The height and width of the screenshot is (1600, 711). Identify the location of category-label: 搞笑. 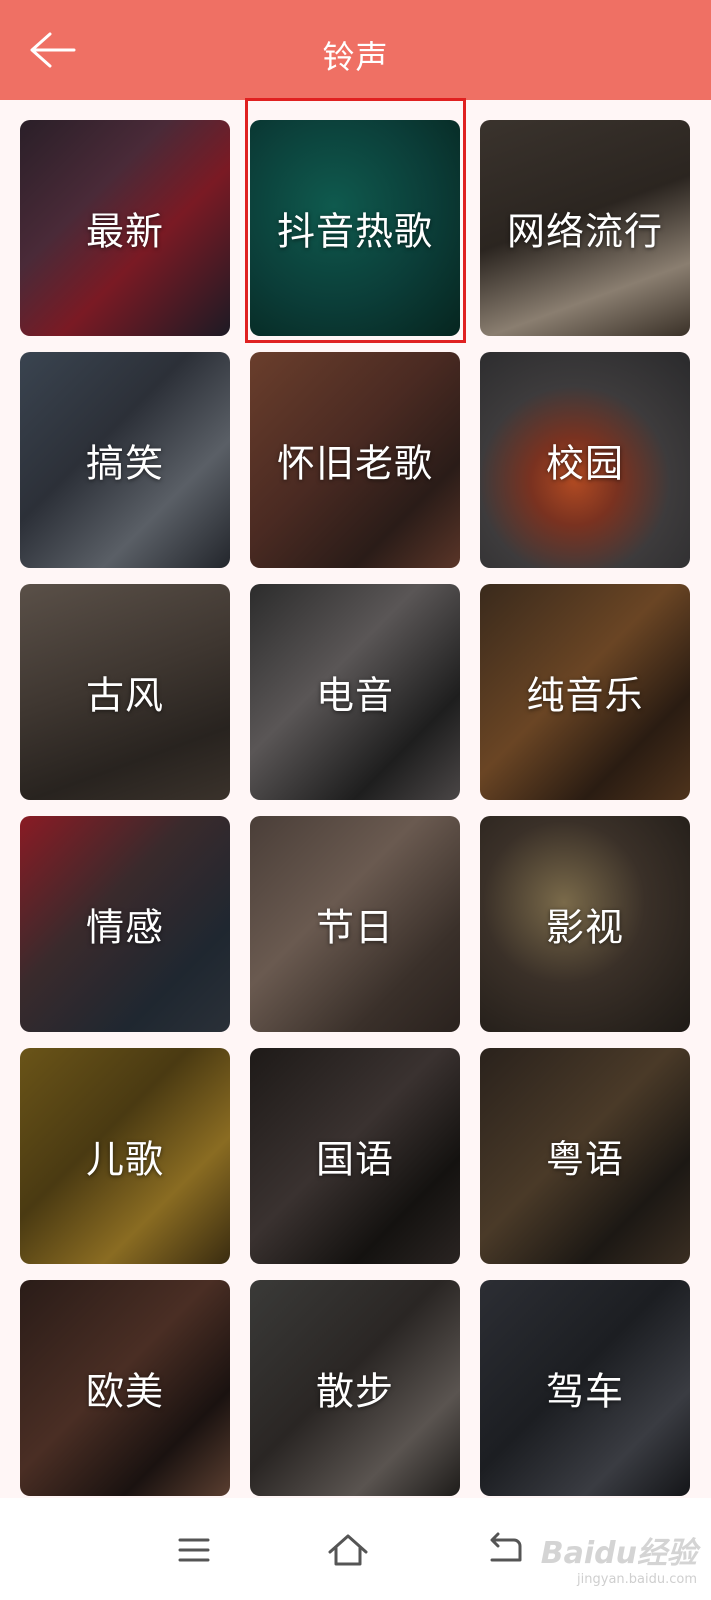
(124, 463).